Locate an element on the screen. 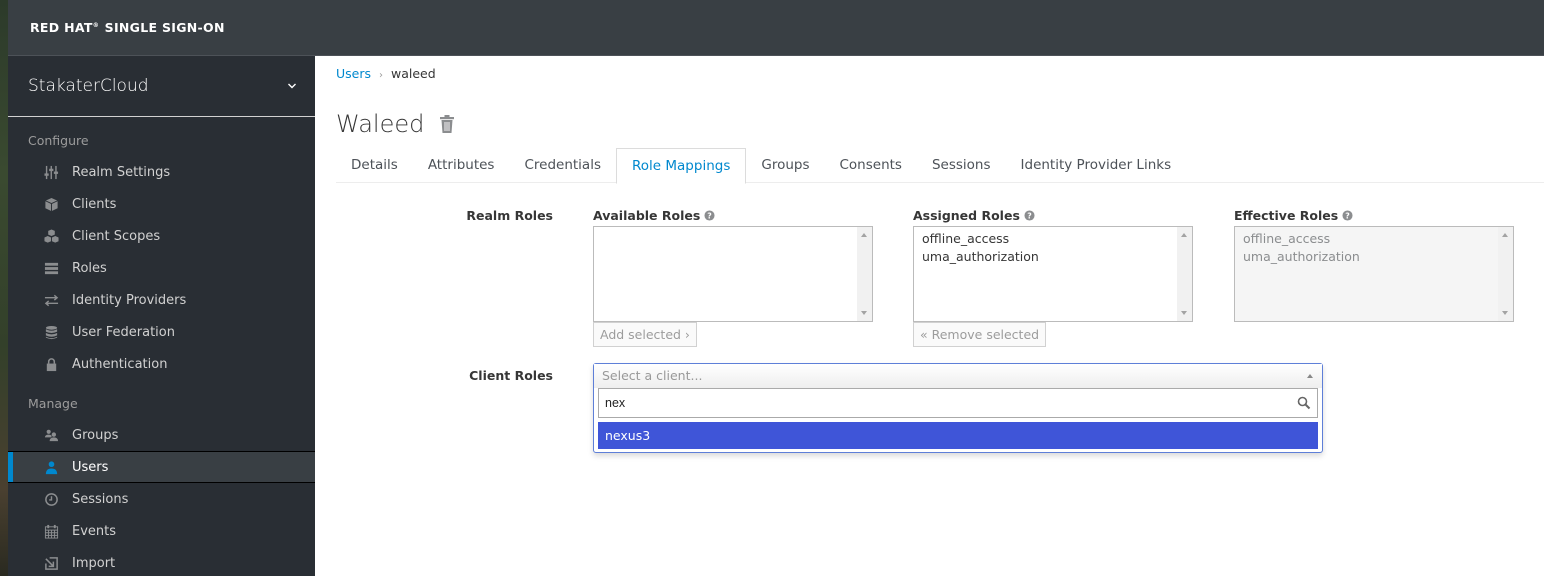 The image size is (1544, 576). tab-consents: Consents is located at coordinates (871, 165).